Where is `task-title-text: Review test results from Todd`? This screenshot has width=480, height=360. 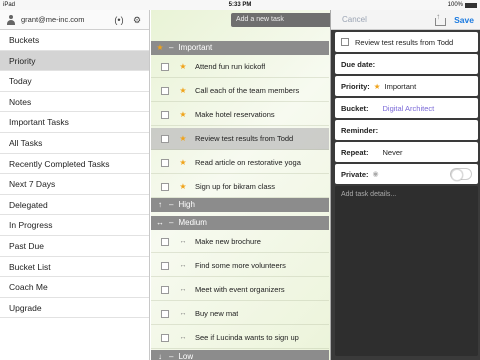
task-title-text: Review test results from Todd is located at coordinates (404, 42).